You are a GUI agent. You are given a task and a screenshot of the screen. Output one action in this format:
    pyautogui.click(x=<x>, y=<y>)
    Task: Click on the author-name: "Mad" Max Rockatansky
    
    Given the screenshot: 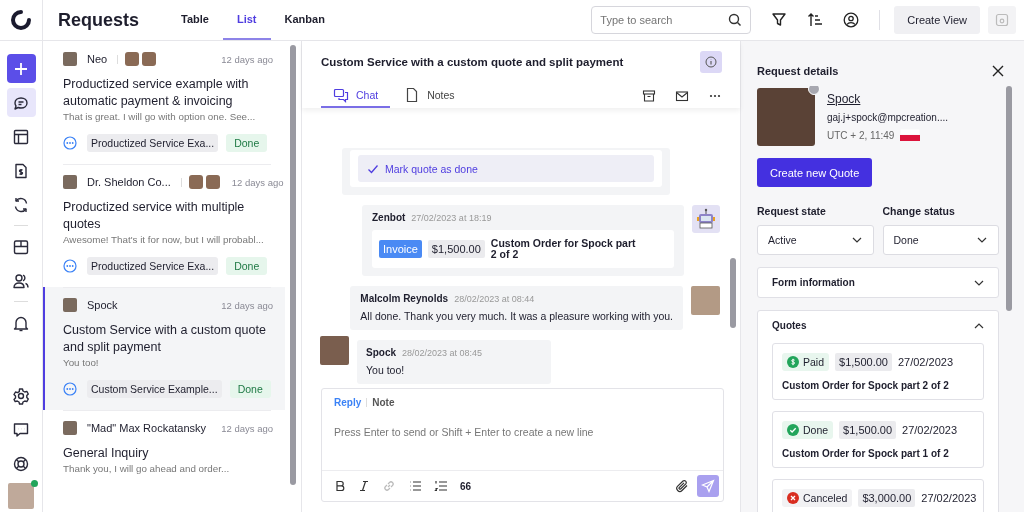 What is the action you would take?
    pyautogui.click(x=147, y=428)
    